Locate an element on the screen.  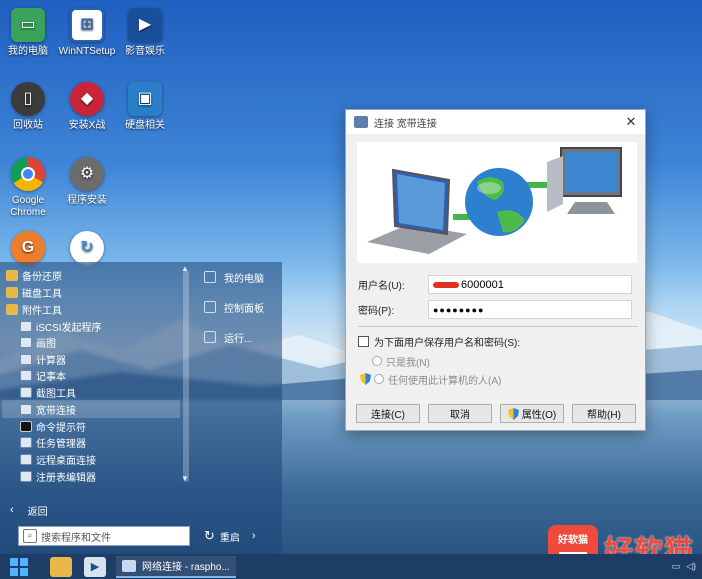
start-item-disk-tools: 磁盘工具 is located at coordinates (34, 292).